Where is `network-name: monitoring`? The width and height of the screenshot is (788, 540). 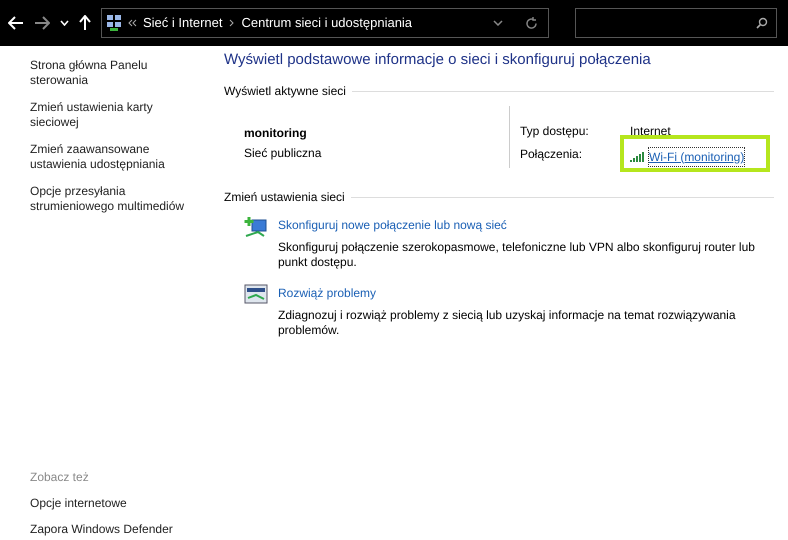
network-name: monitoring is located at coordinates (276, 133).